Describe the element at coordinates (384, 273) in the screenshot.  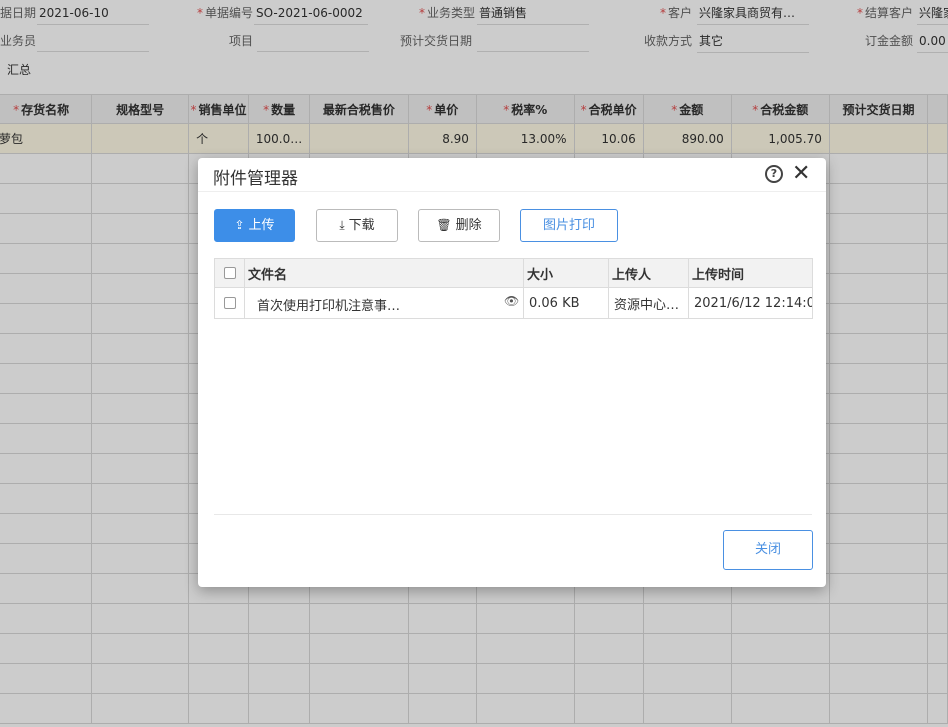
I see `col-header-filename: 文件名` at that location.